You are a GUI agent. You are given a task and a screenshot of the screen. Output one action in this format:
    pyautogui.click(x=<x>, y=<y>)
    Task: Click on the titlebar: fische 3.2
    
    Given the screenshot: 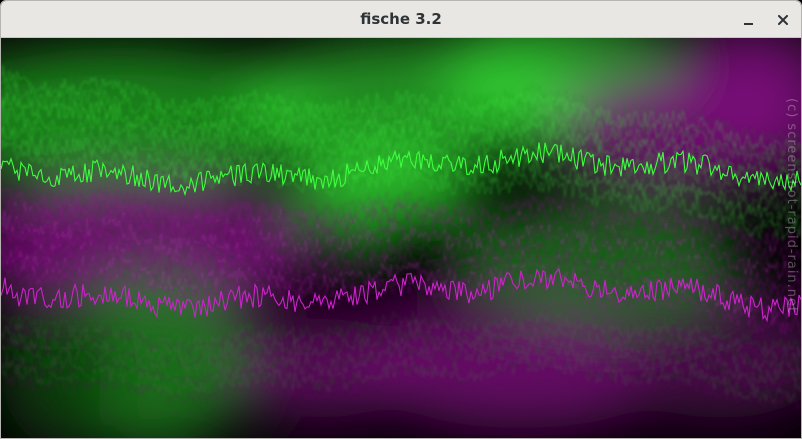 What is the action you would take?
    pyautogui.click(x=401, y=19)
    